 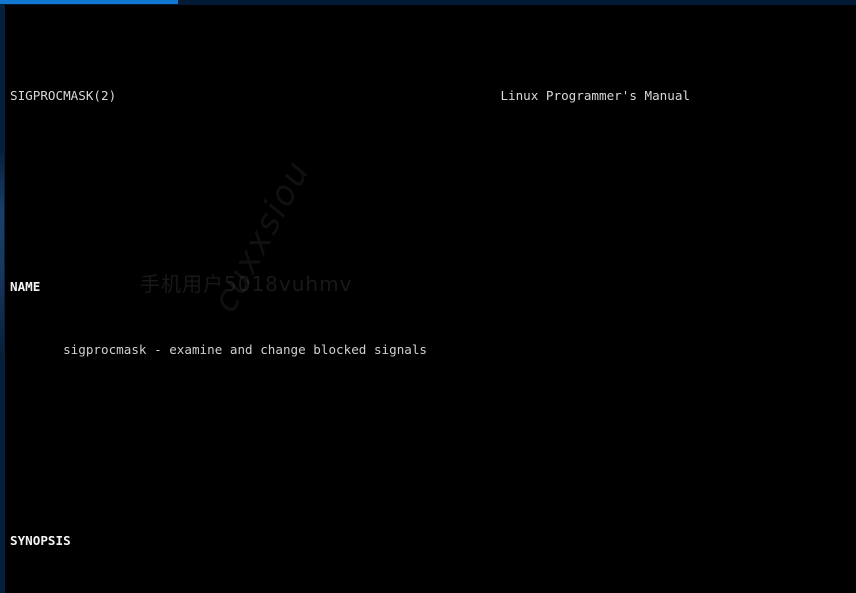 I want to click on man-header-row: SIGPROCMASK(2) Linux Programmer's Manual, so click(x=428, y=95).